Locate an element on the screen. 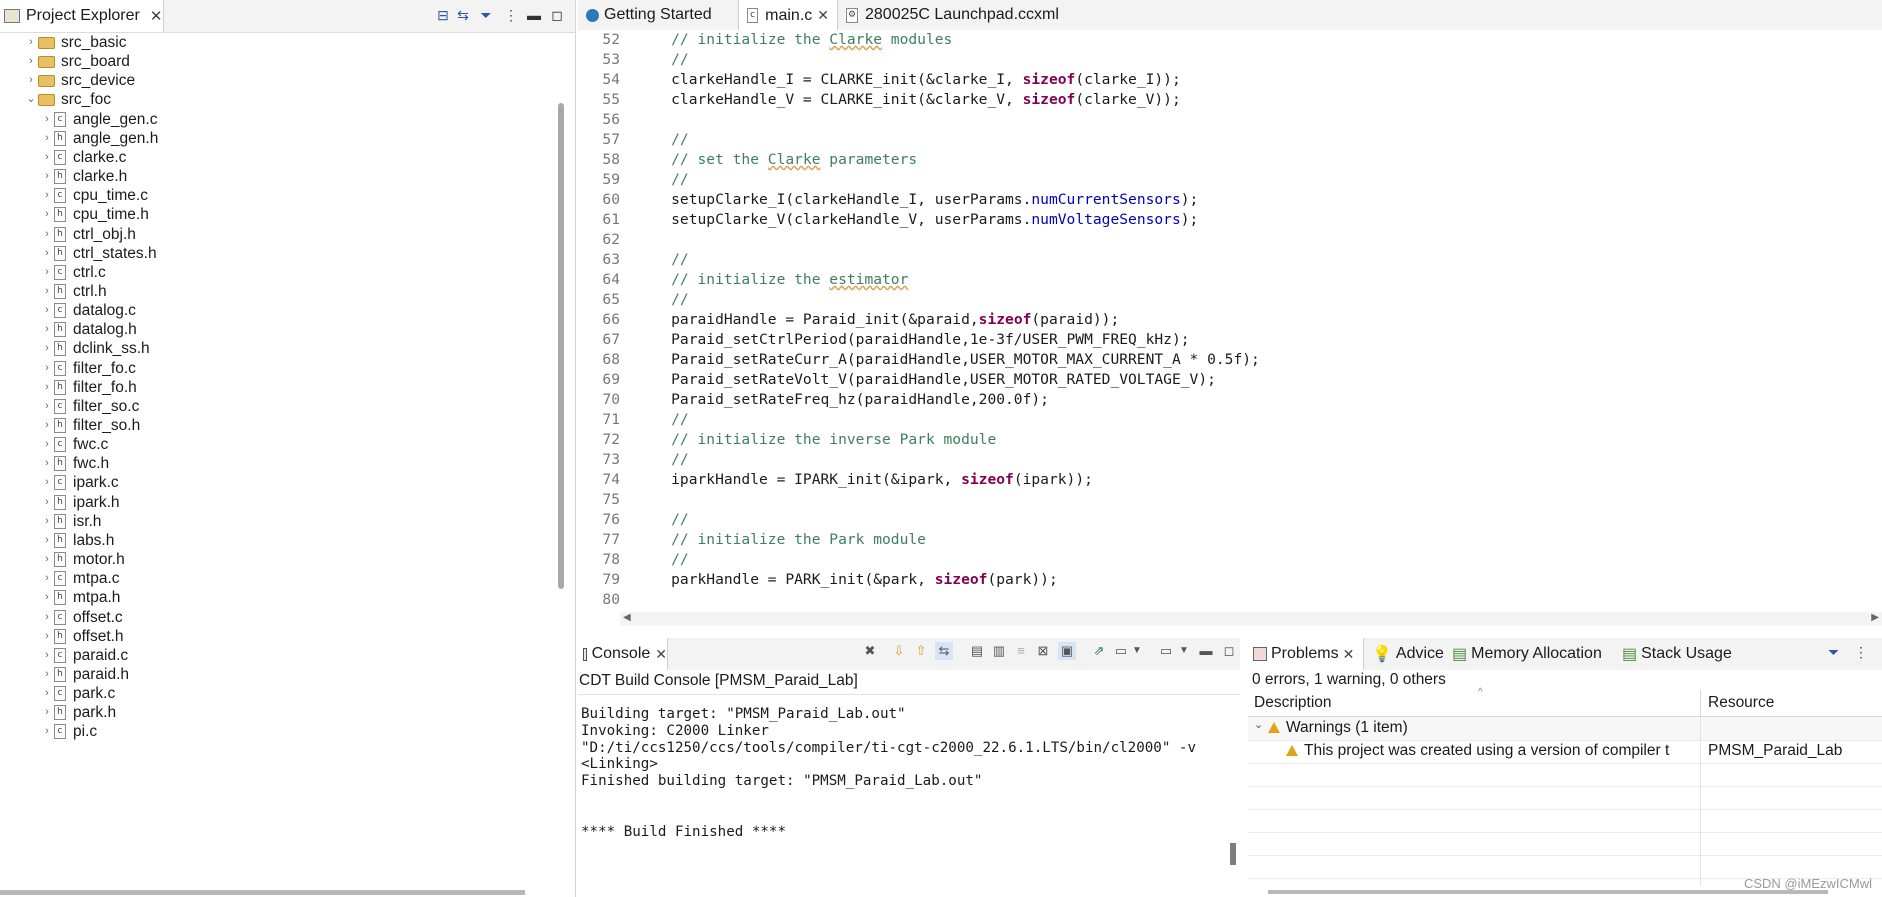  open-console-icon: ⇗ is located at coordinates (1099, 651).